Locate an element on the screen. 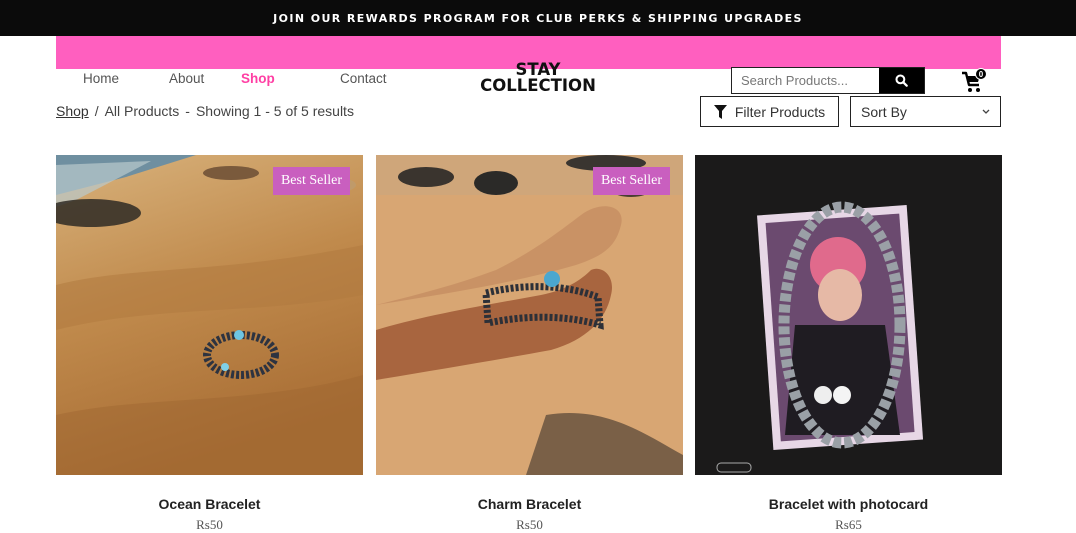 Image resolution: width=1076 pixels, height=533 pixels. search-icon is located at coordinates (901, 80).